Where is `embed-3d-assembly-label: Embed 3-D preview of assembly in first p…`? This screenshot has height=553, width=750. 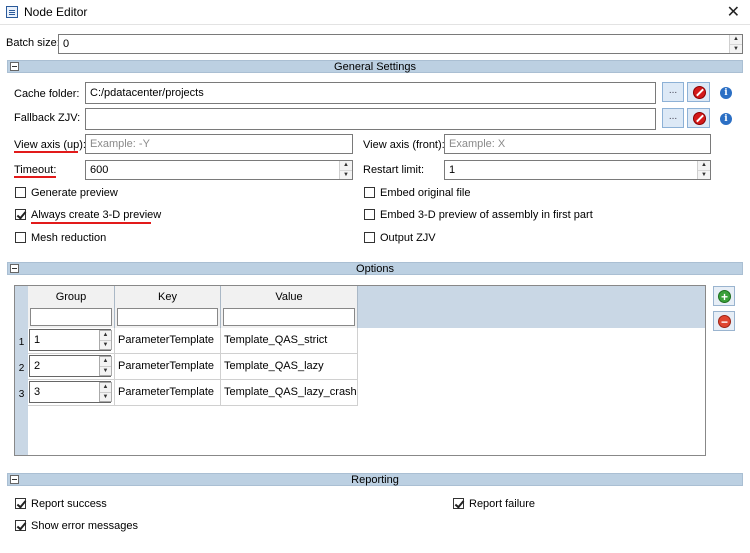
embed-3d-assembly-label: Embed 3-D preview of assembly in first p… is located at coordinates (486, 215).